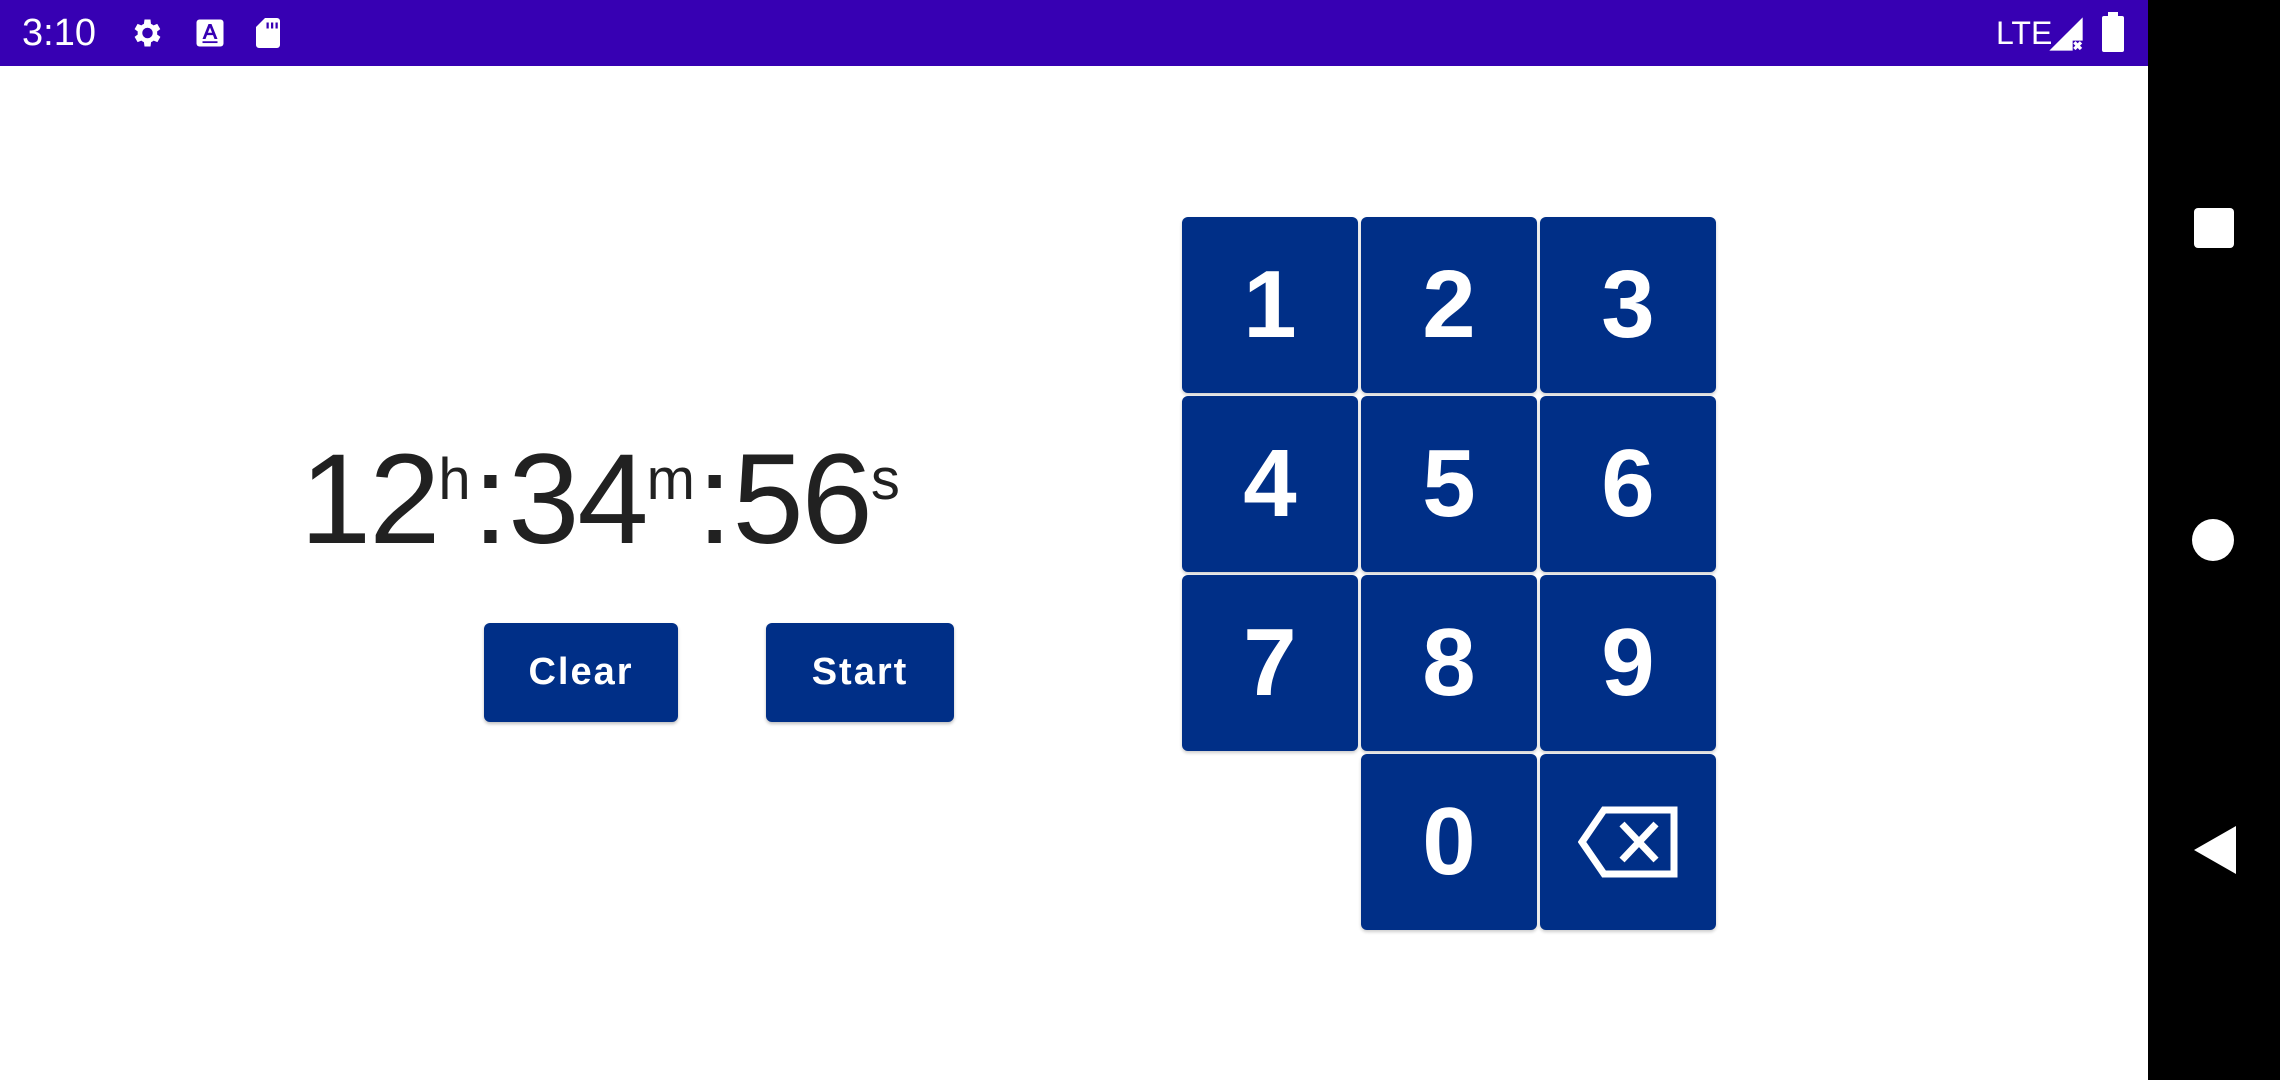  I want to click on timer-hours: 12, so click(370, 499).